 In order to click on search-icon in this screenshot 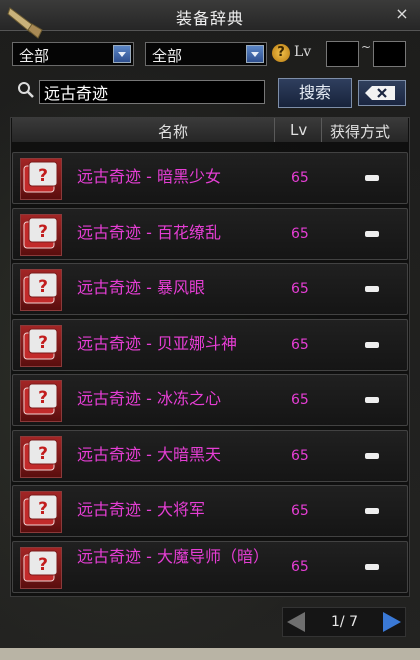, I will do `click(26, 90)`.